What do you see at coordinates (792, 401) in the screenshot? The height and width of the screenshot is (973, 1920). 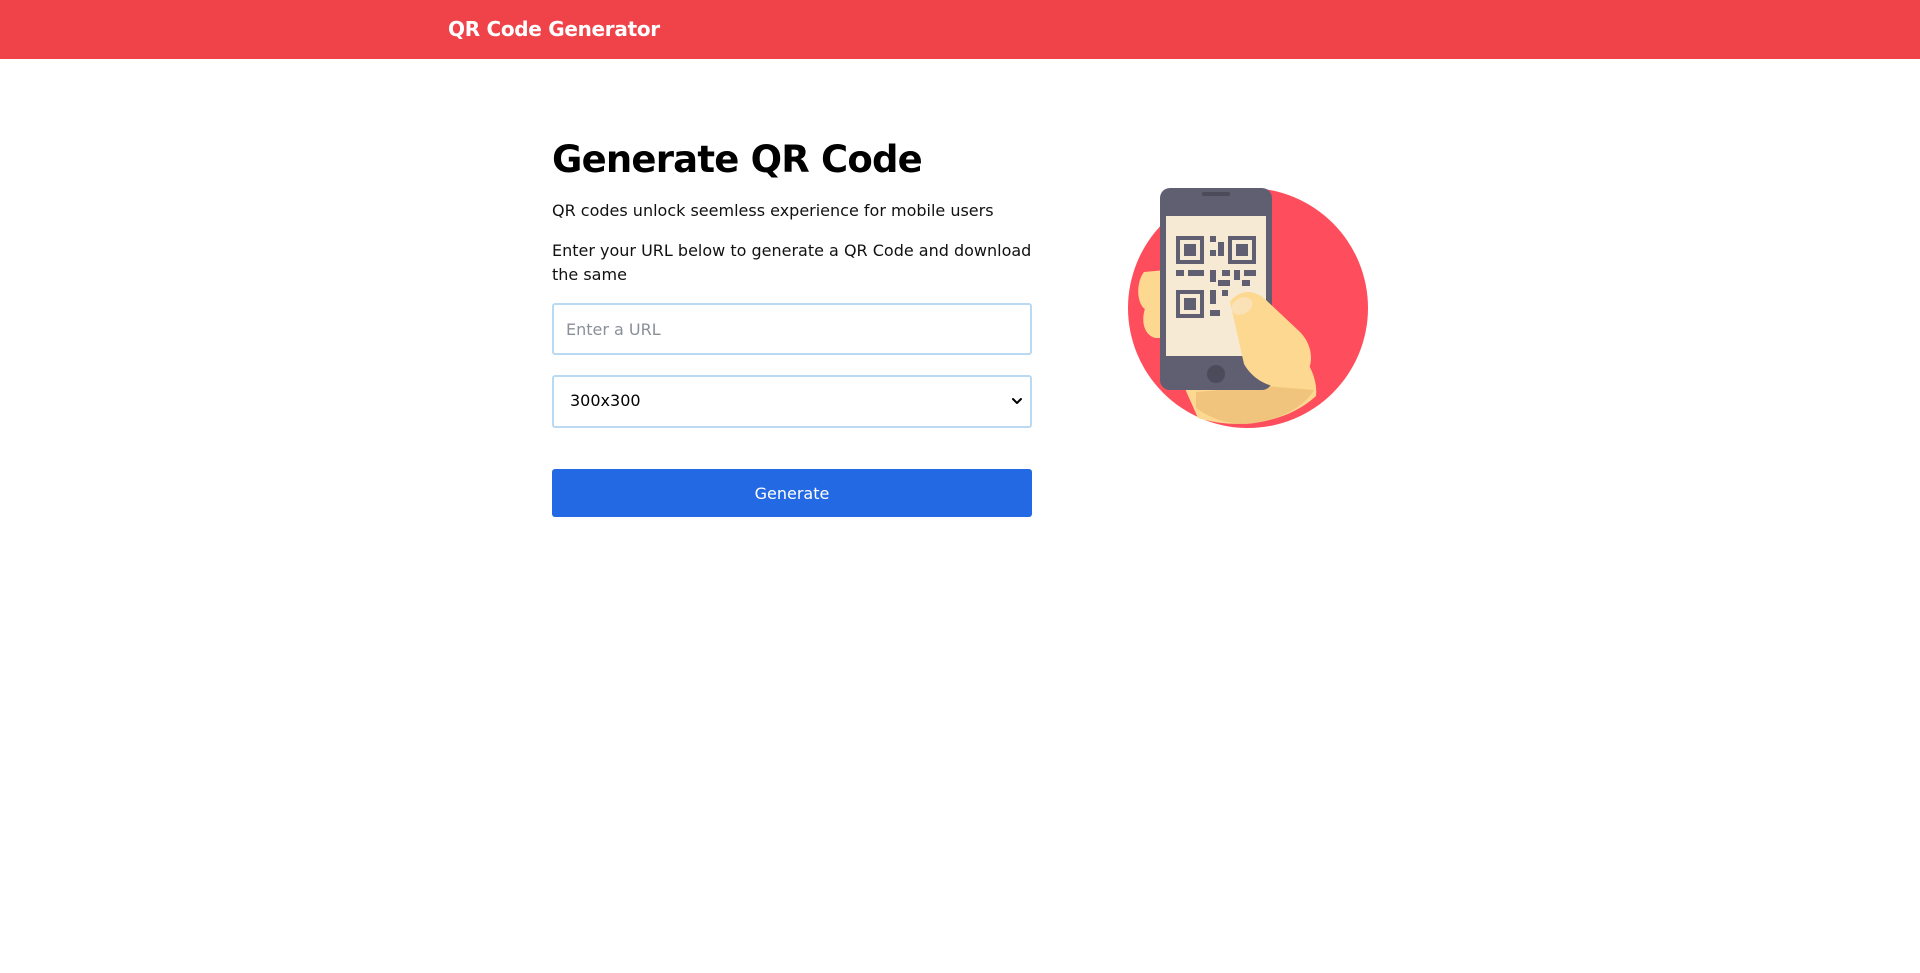 I see `size-select: 300x300` at bounding box center [792, 401].